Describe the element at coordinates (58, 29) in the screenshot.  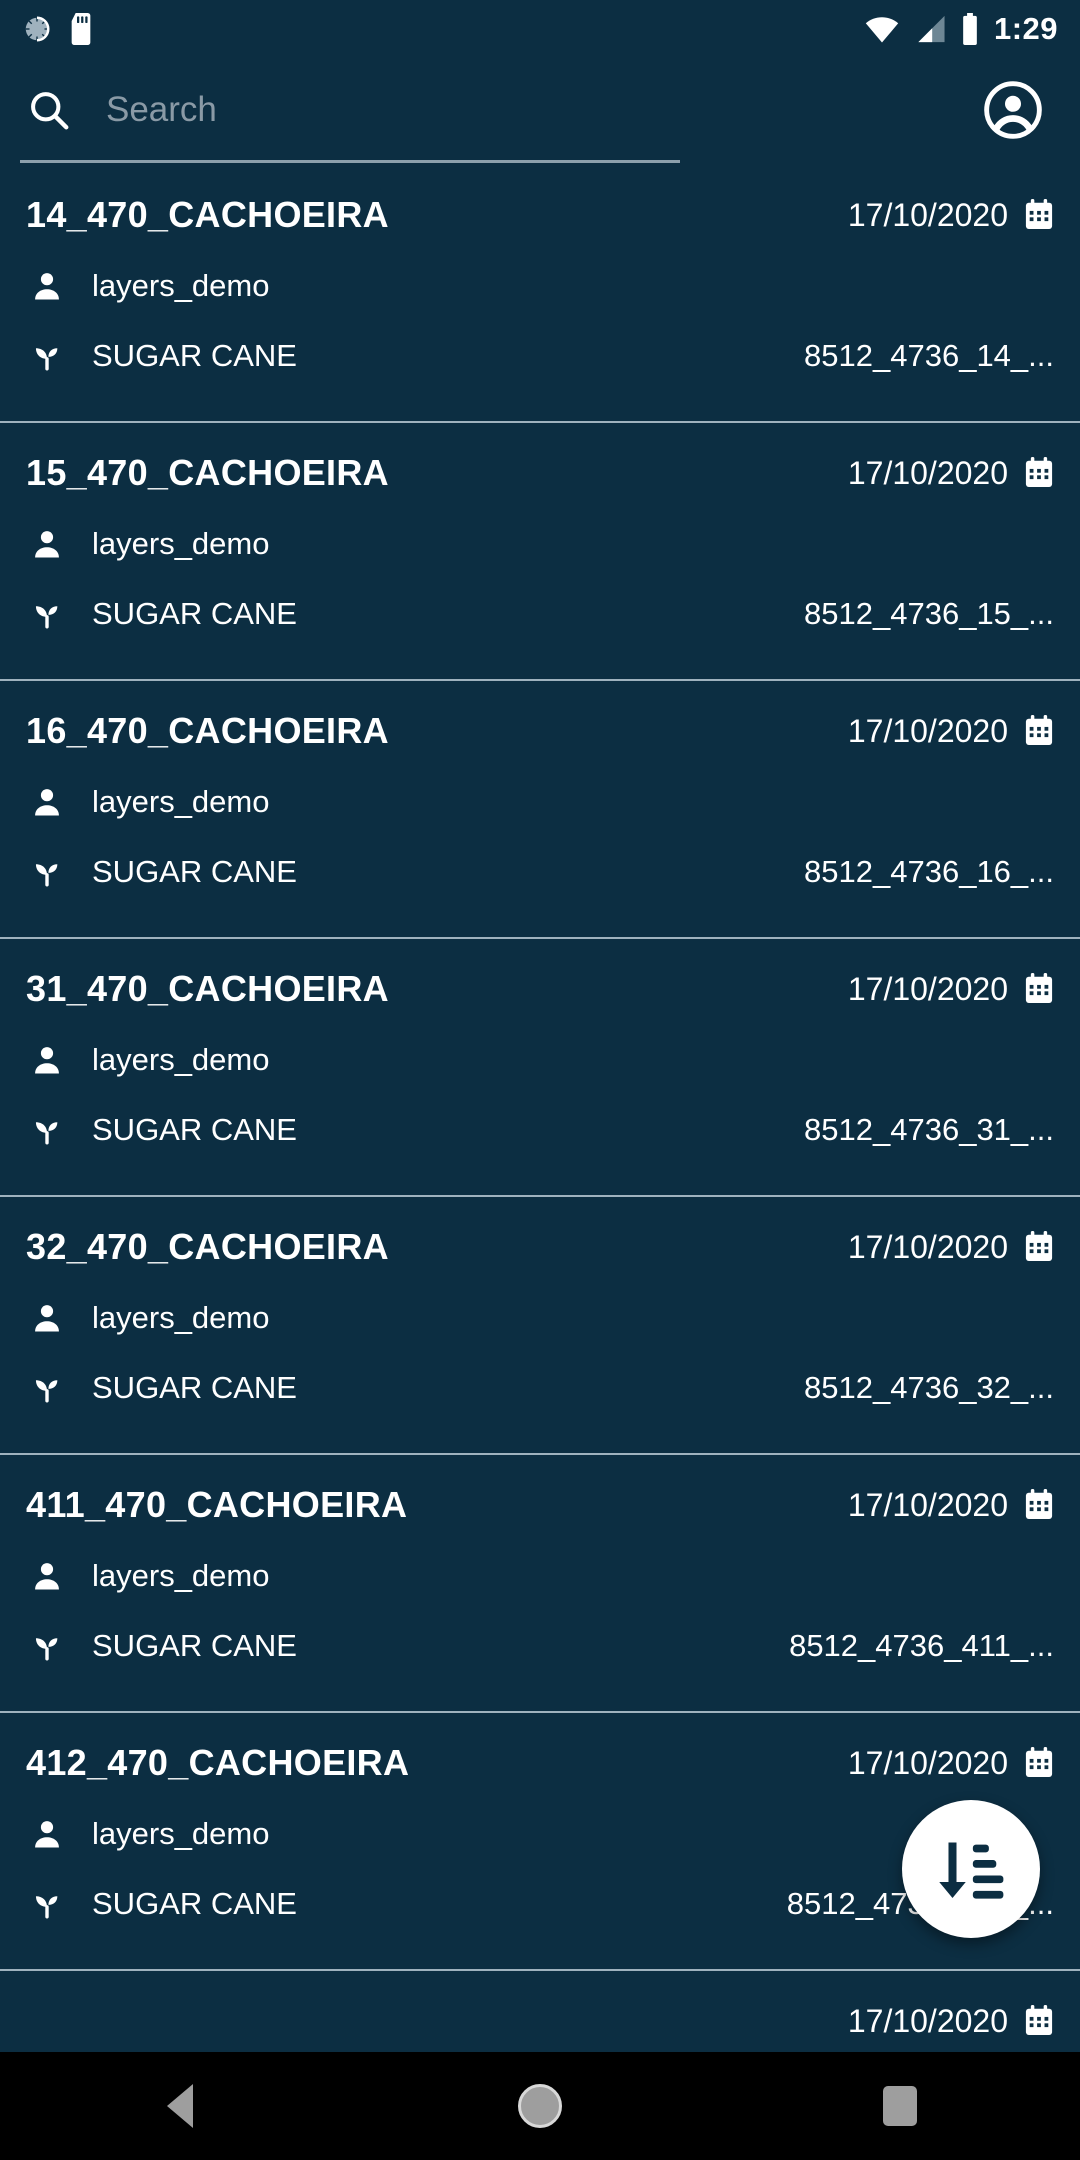
I see `status-bar-left-icons` at that location.